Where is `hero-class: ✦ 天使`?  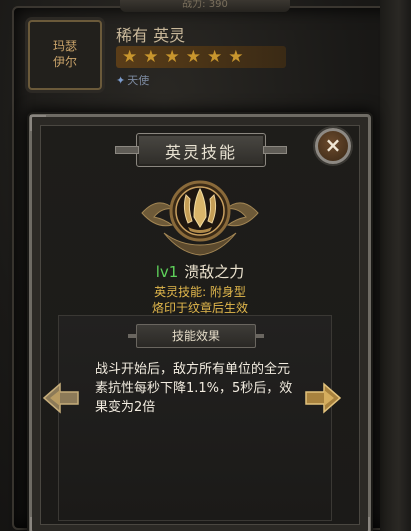 hero-class: ✦ 天使 is located at coordinates (132, 80).